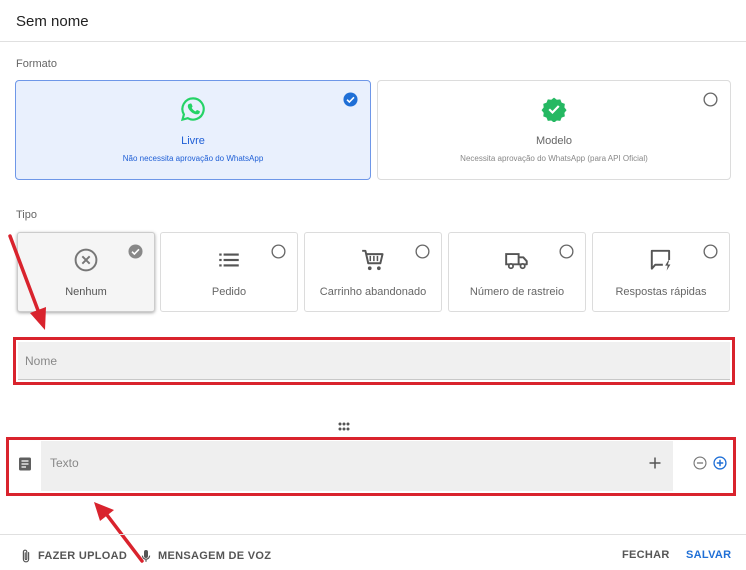  I want to click on upload-button: FAZER UPLOAD, so click(74, 556).